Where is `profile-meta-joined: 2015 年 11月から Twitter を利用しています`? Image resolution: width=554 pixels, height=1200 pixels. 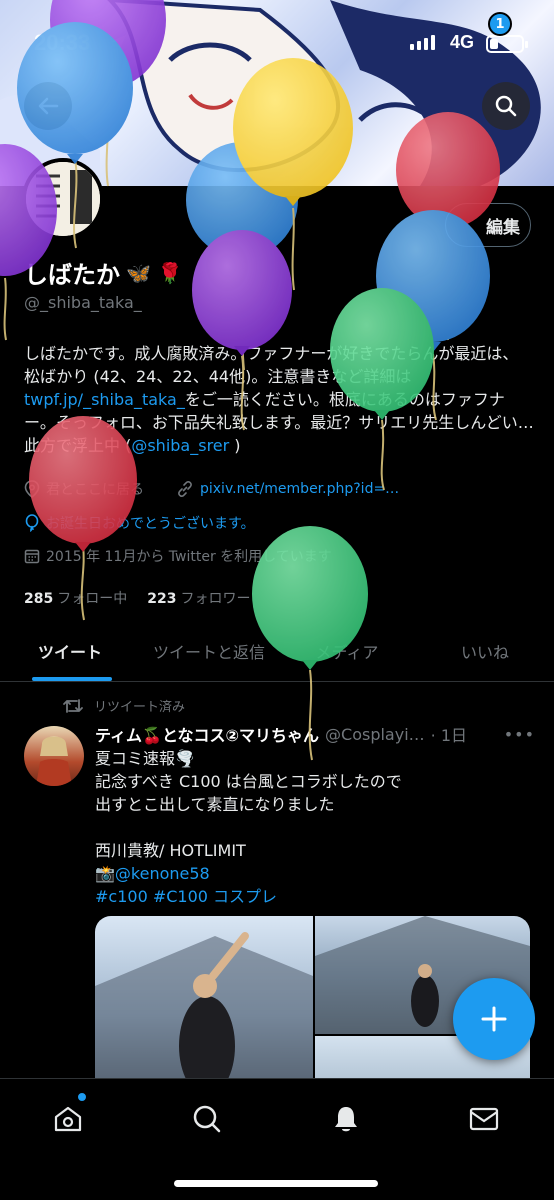
profile-meta-joined: 2015 年 11月から Twitter を利用しています is located at coordinates (178, 556).